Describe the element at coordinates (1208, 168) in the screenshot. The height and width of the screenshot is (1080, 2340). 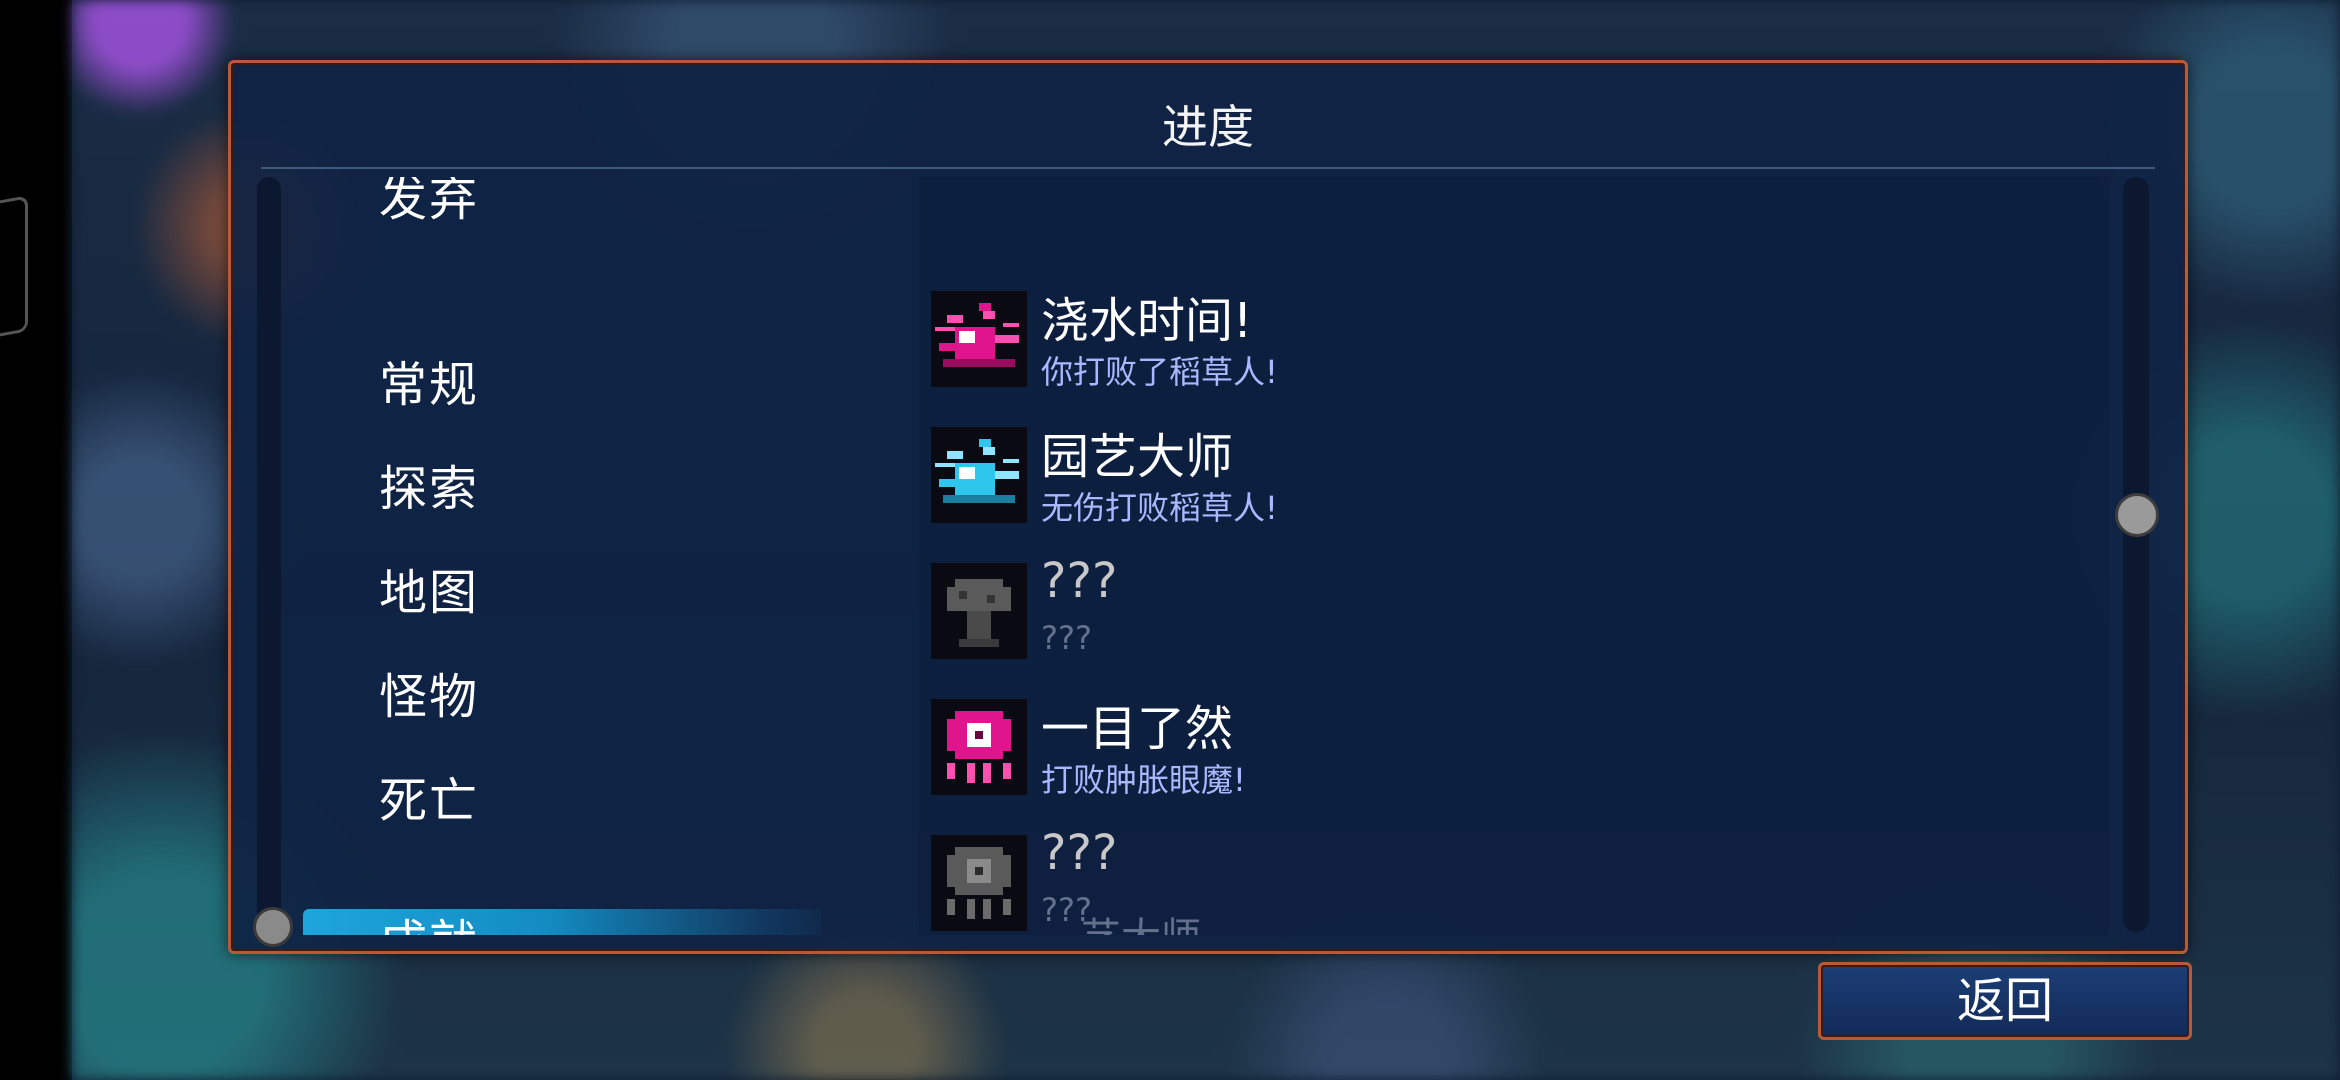
I see `title-divider` at that location.